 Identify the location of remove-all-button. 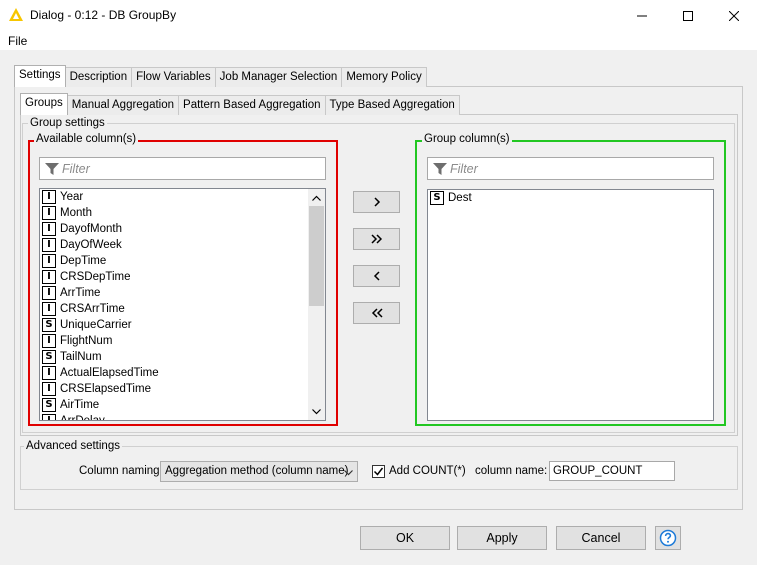
(376, 313).